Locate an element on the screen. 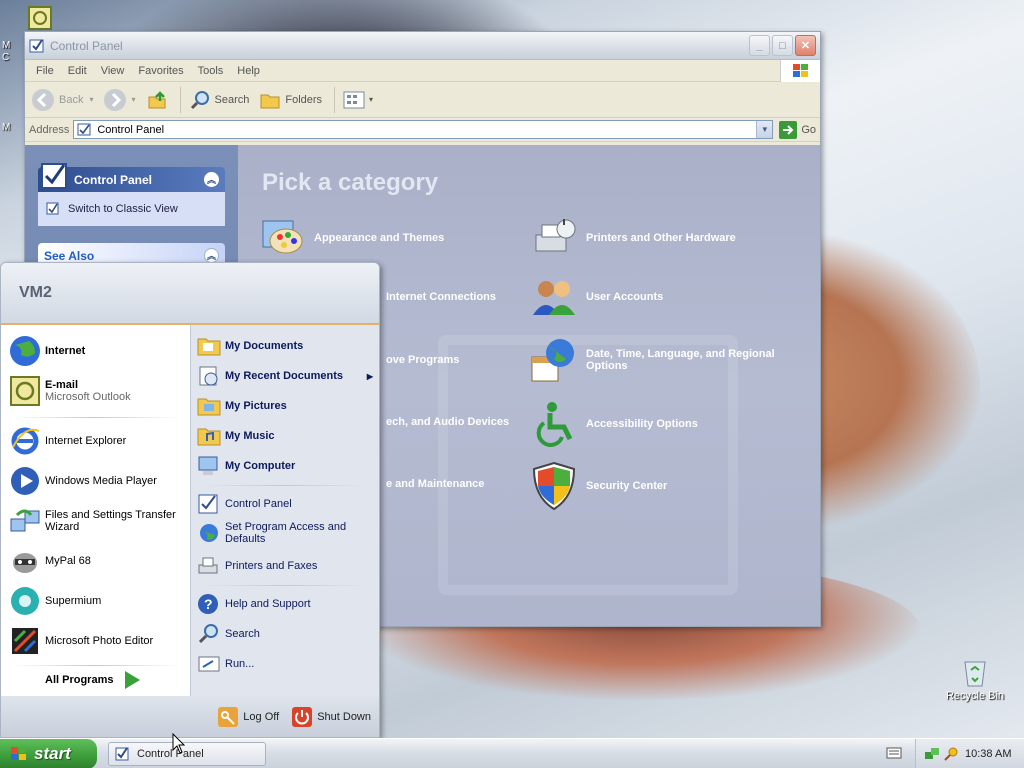 The image size is (1024, 768). control-panel-large-icon is located at coordinates (54, 175).